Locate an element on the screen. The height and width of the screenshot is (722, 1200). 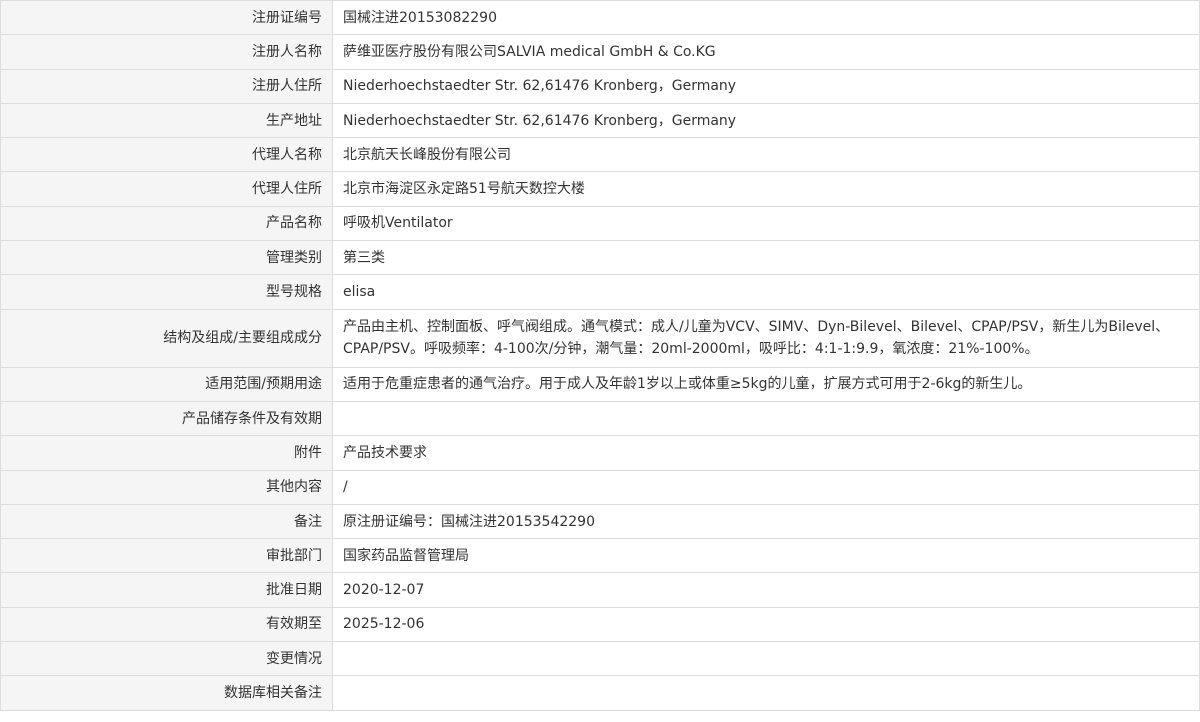
field-label: 有效期至 is located at coordinates (166, 624).